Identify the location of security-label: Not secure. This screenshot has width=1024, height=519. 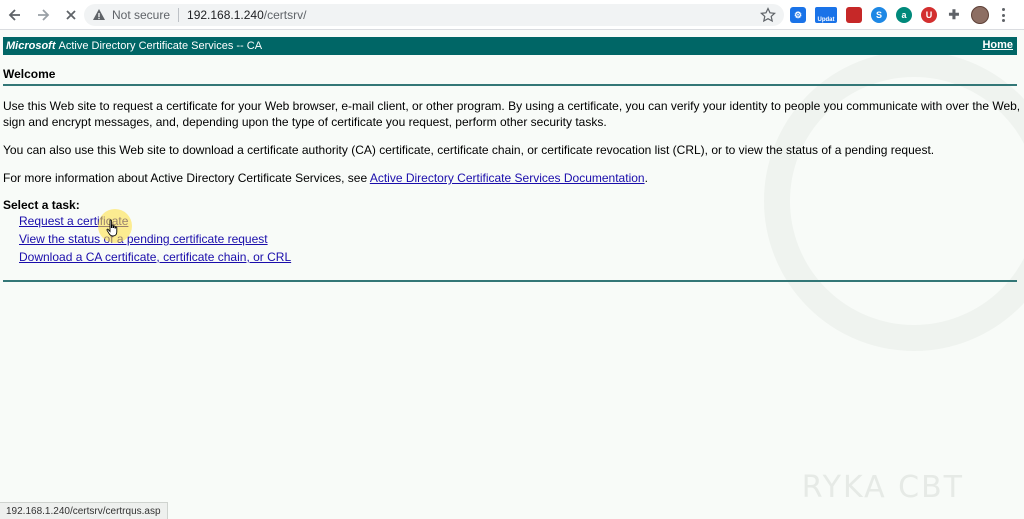
(141, 15).